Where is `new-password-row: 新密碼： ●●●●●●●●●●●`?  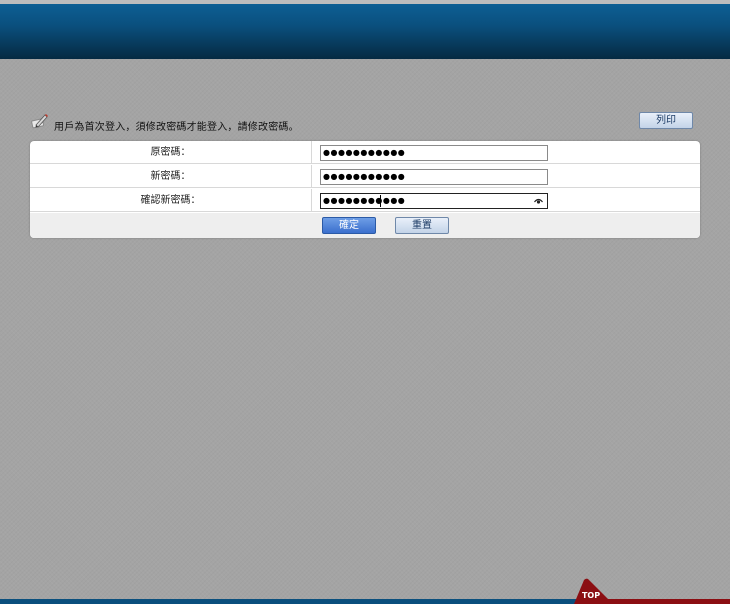
new-password-row: 新密碼： ●●●●●●●●●●● is located at coordinates (365, 176).